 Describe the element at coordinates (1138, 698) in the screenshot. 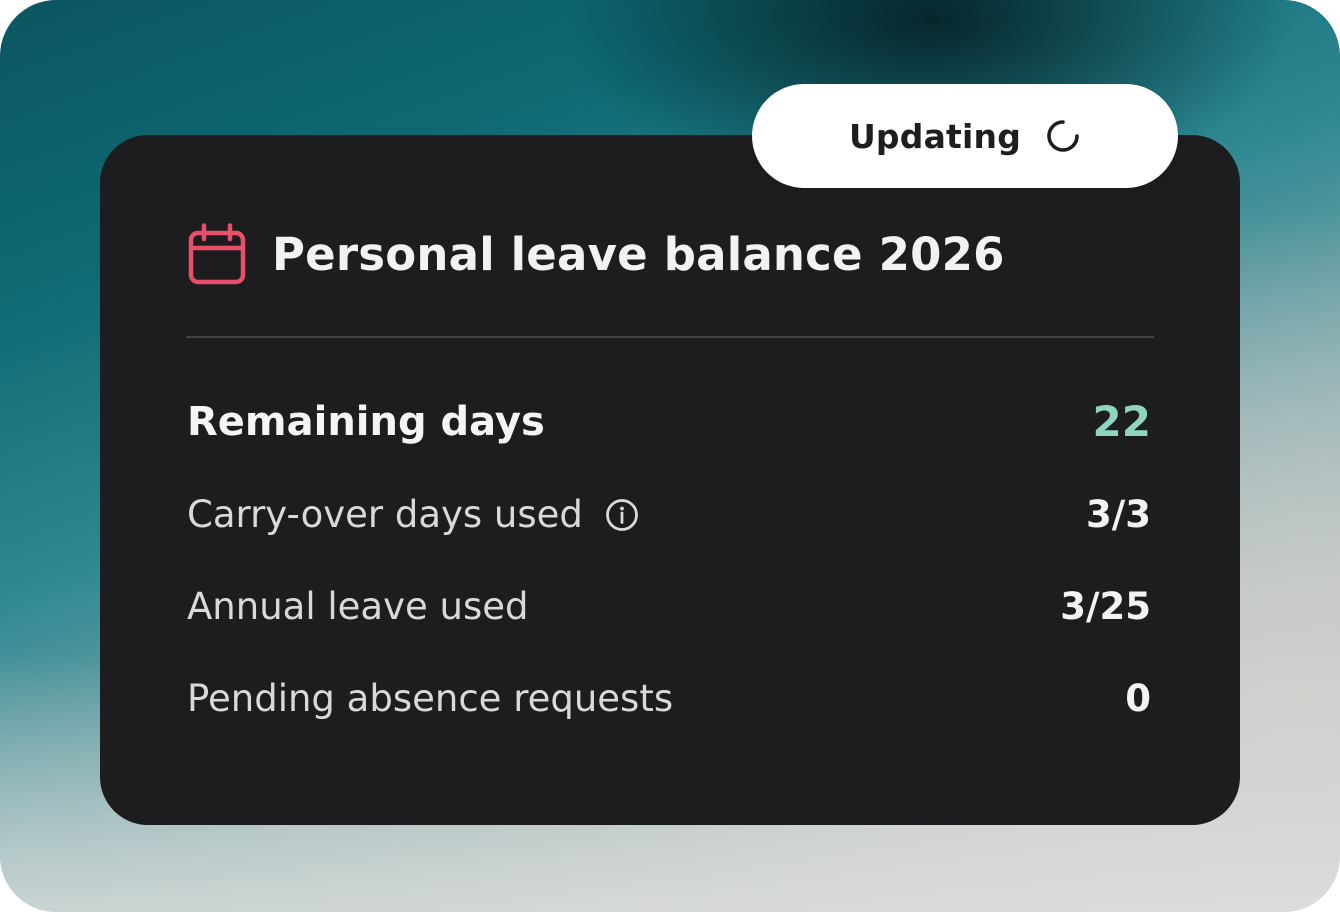

I see `pending-requests-value: 0` at that location.